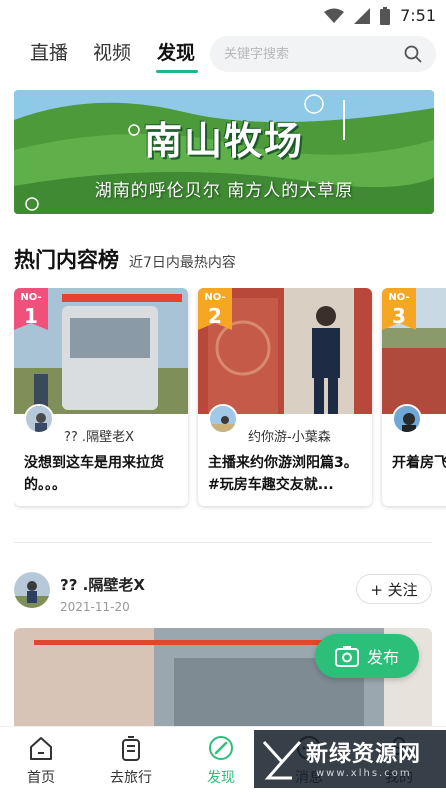 This screenshot has height=793, width=446. Describe the element at coordinates (32, 590) in the screenshot. I see `post-author-avatar` at that location.